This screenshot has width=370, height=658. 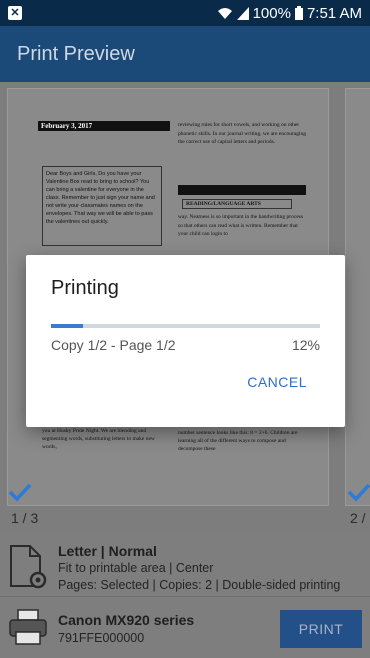 I want to click on page-1-check-icon, so click(x=20, y=492).